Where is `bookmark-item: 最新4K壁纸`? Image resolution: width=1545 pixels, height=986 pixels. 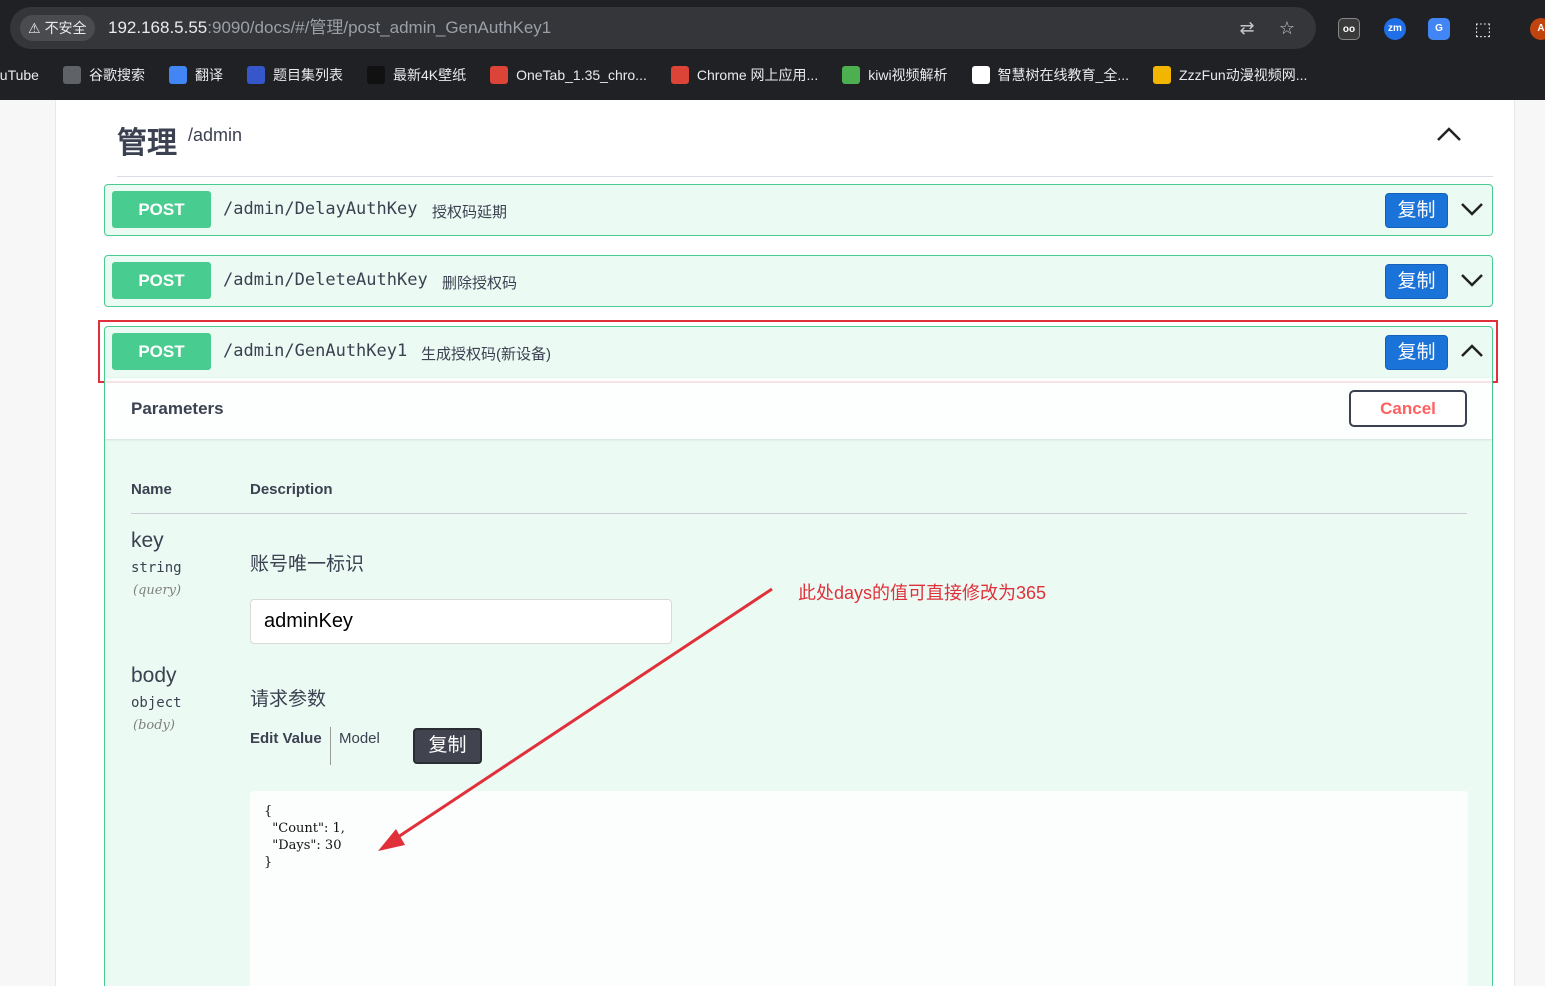
bookmark-item: 最新4K壁纸 is located at coordinates (416, 75).